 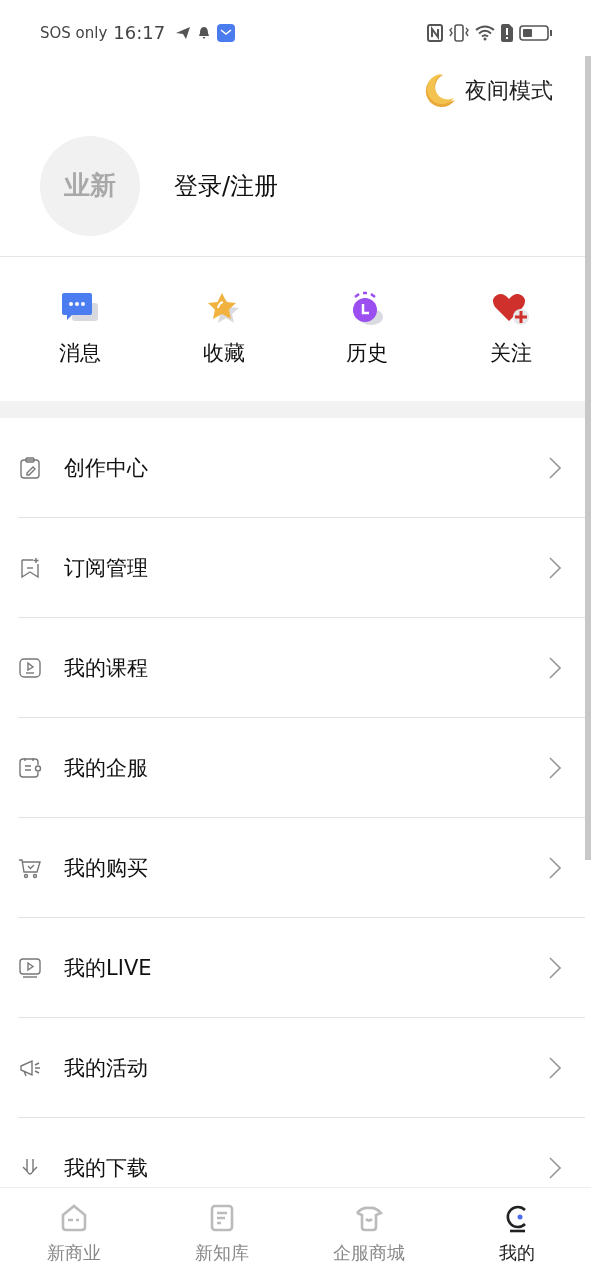 What do you see at coordinates (30, 667) in the screenshot?
I see `play-card-icon` at bounding box center [30, 667].